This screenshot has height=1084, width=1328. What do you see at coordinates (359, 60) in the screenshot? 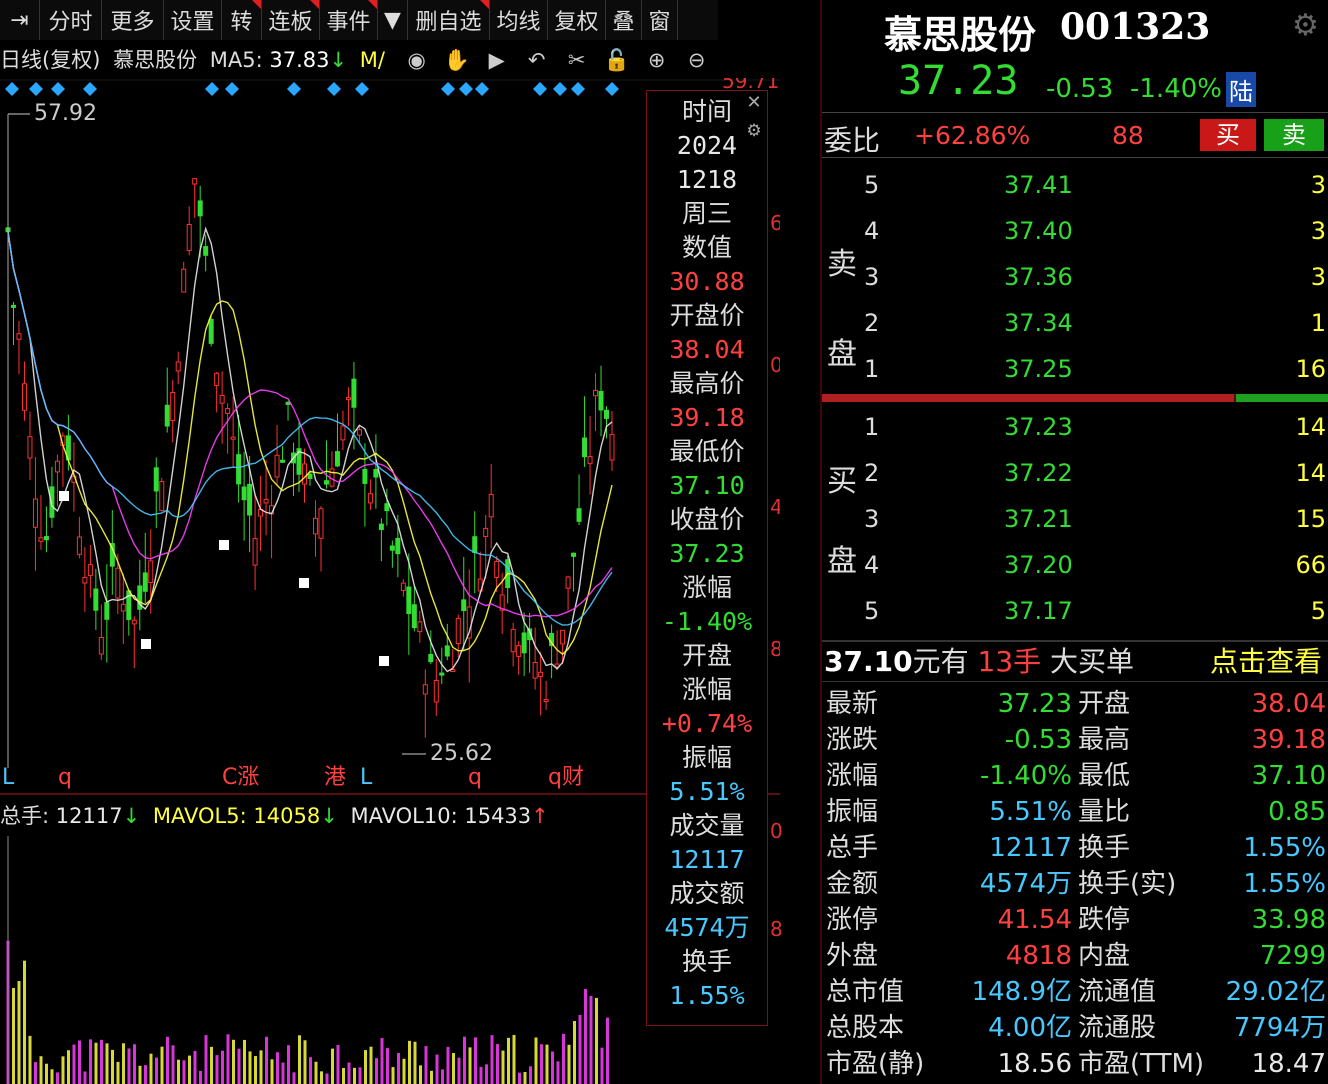
I see `chart-header: 日线(复权) 慕思股份 MA5: 37.83↓ M/ ◉ ✋ ▶ ↶ ✂ 🔓 ⊕ ⊖` at bounding box center [359, 60].